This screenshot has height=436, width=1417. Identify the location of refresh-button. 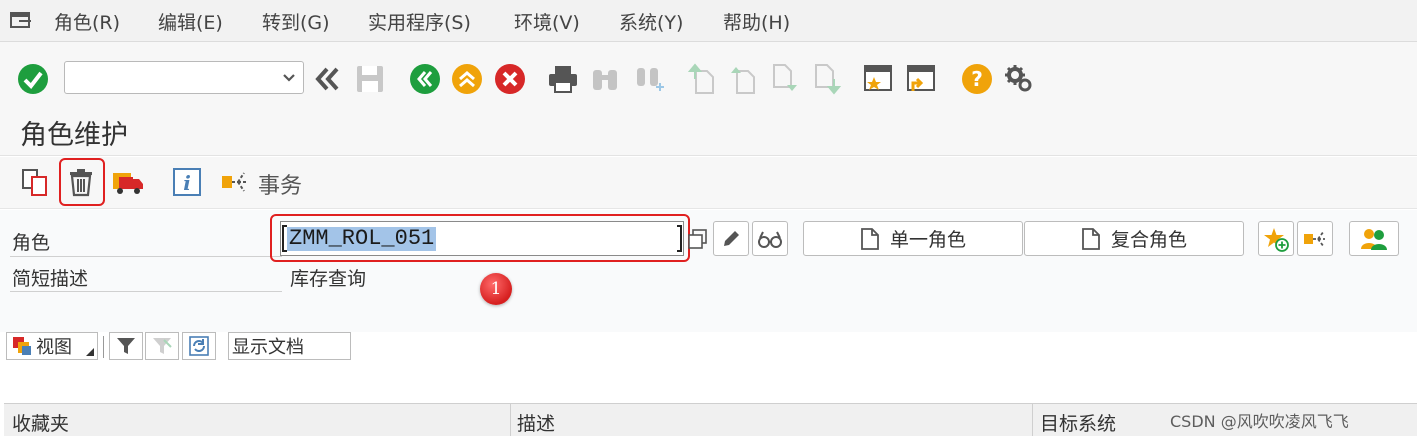
(199, 346).